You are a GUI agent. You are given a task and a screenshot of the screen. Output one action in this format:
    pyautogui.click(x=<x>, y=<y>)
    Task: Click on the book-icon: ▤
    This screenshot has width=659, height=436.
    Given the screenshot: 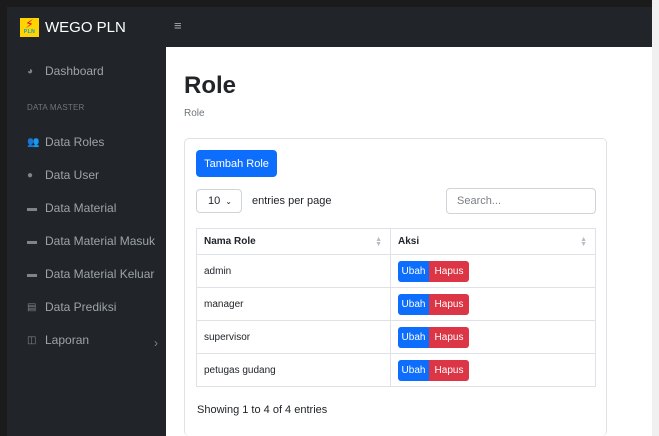 What is the action you would take?
    pyautogui.click(x=32, y=307)
    